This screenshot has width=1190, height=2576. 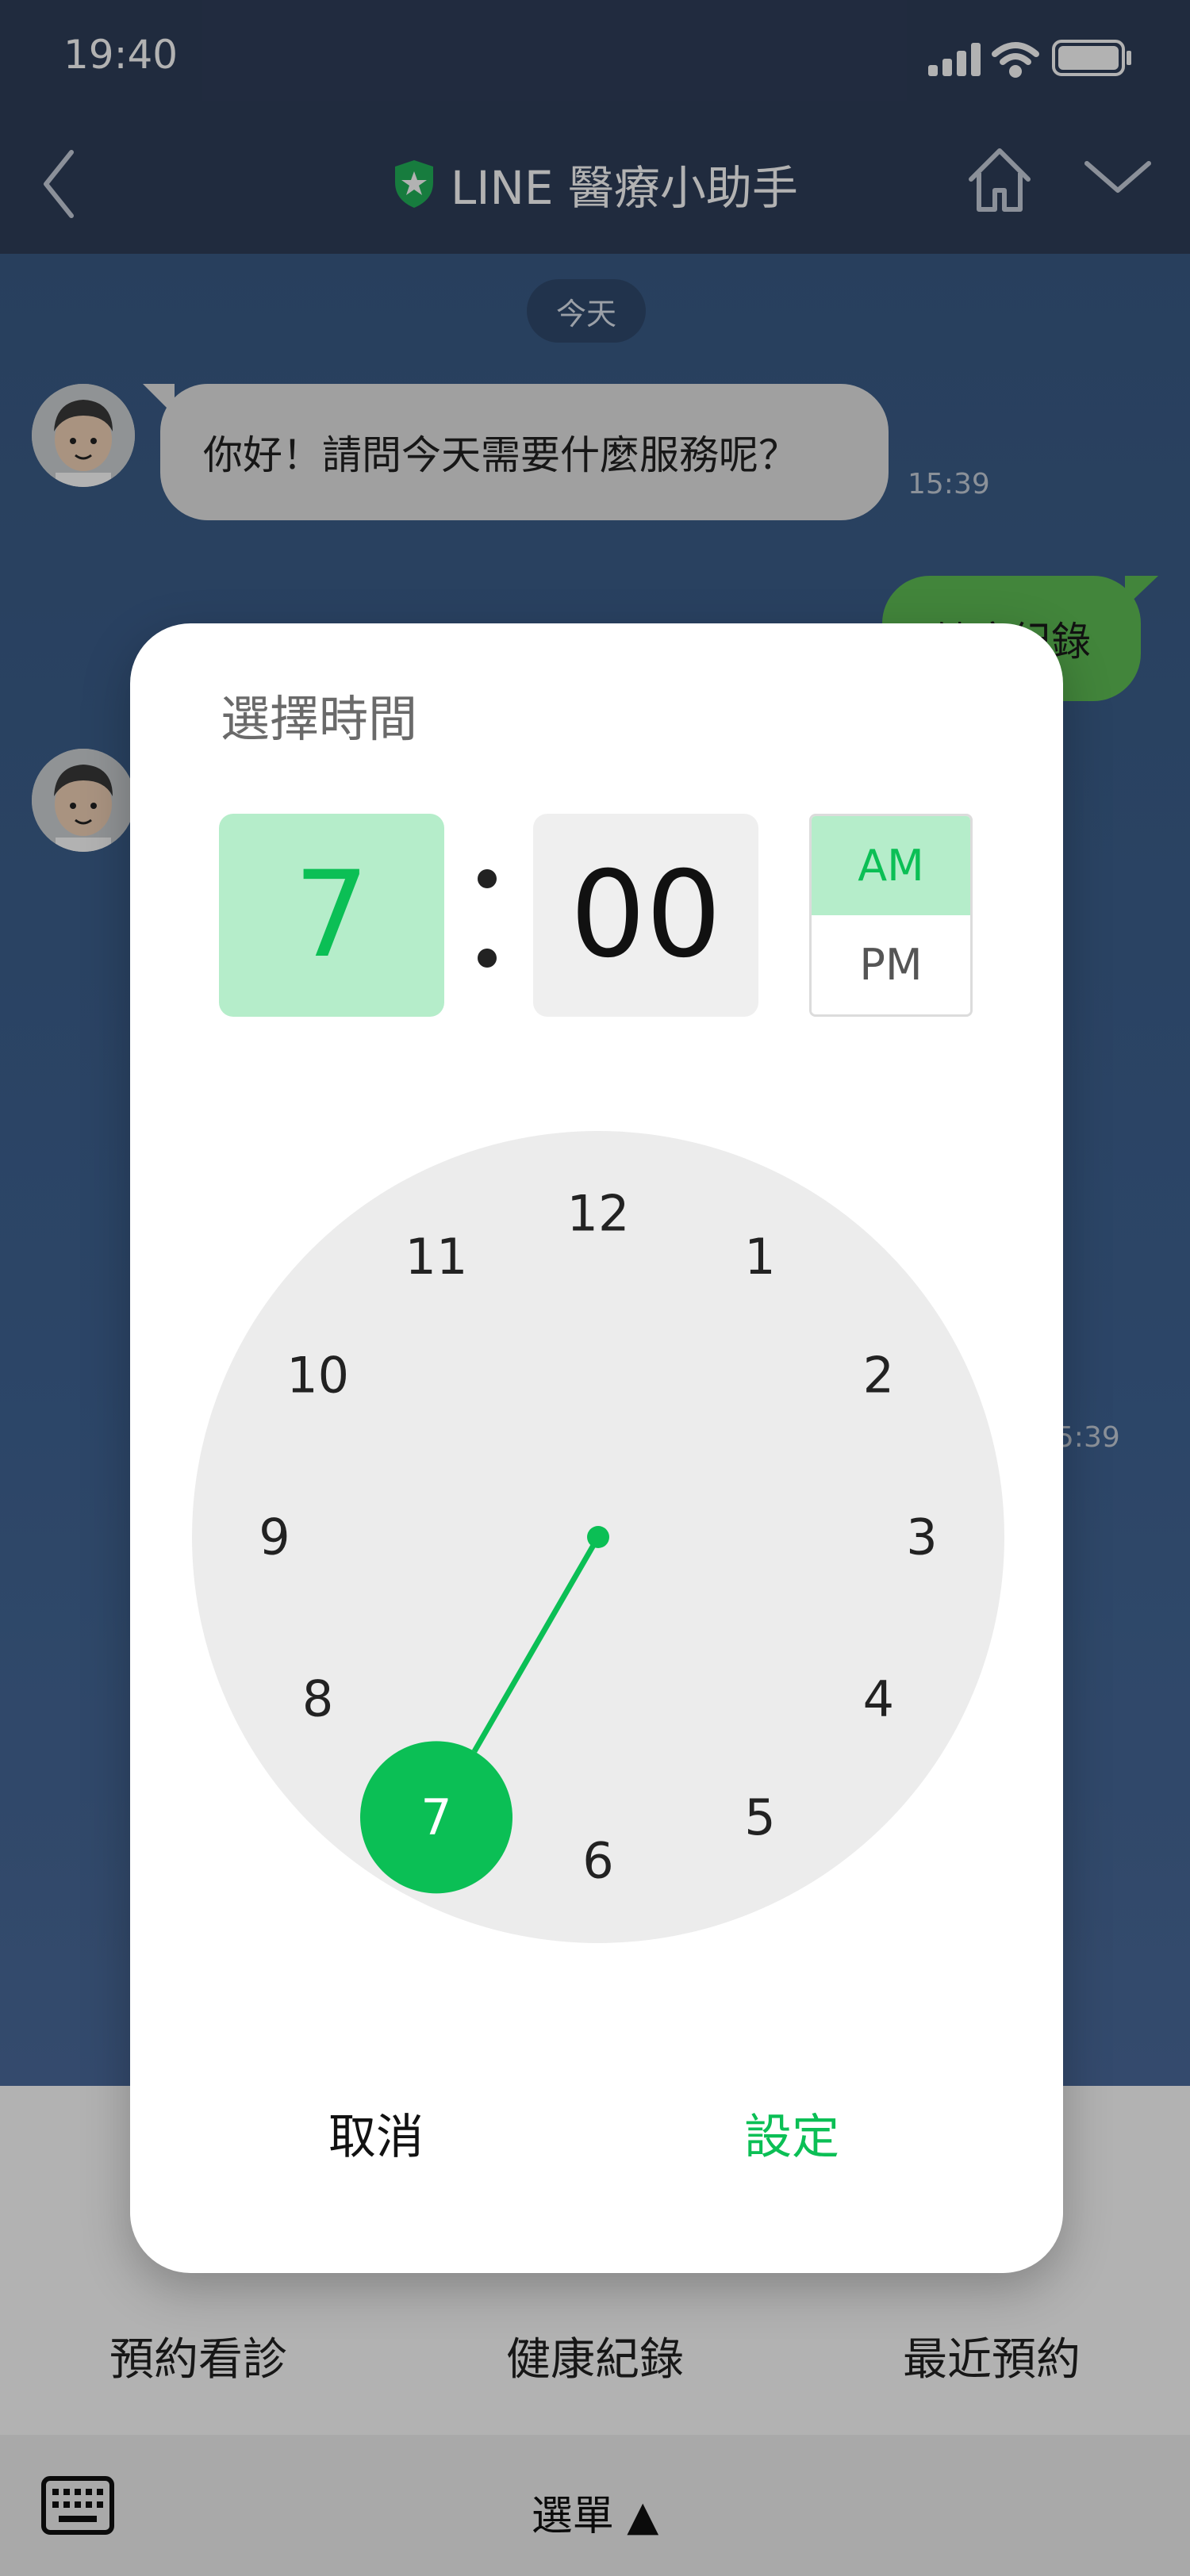 What do you see at coordinates (759, 1257) in the screenshot?
I see `clock-number-1: 1` at bounding box center [759, 1257].